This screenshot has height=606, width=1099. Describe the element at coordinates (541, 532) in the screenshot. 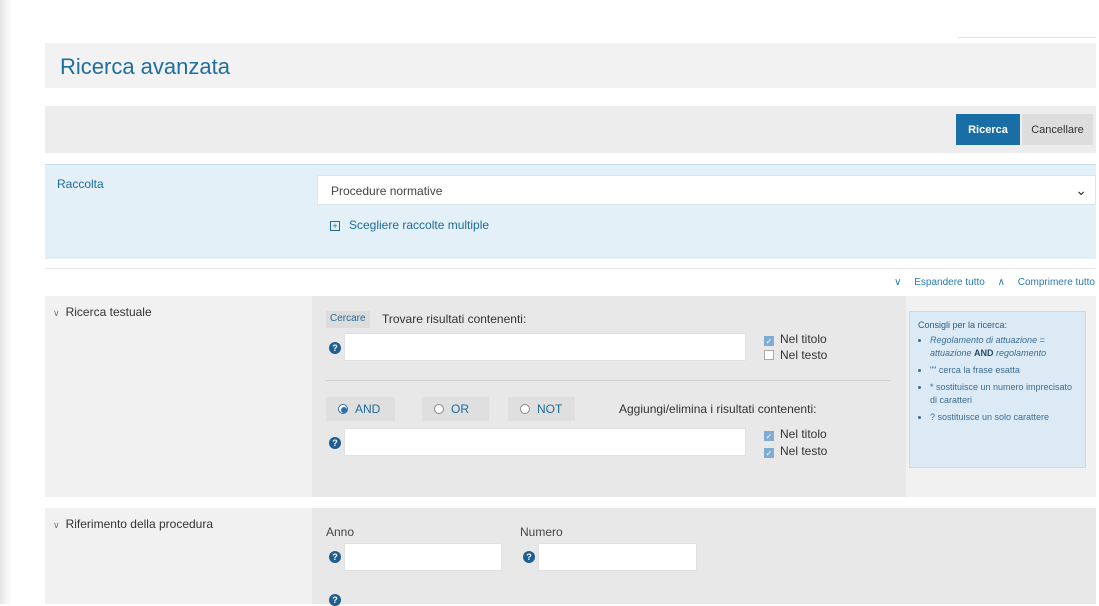

I see `number-label: Numero` at that location.